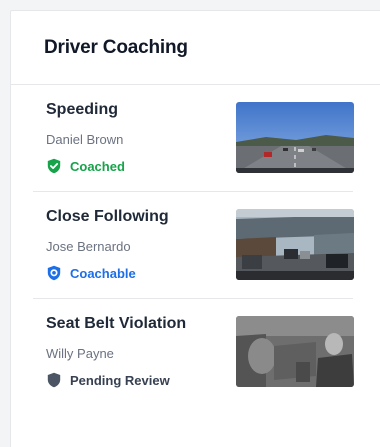 The width and height of the screenshot is (380, 447). What do you see at coordinates (85, 139) in the screenshot?
I see `driver-name: Daniel Brown` at bounding box center [85, 139].